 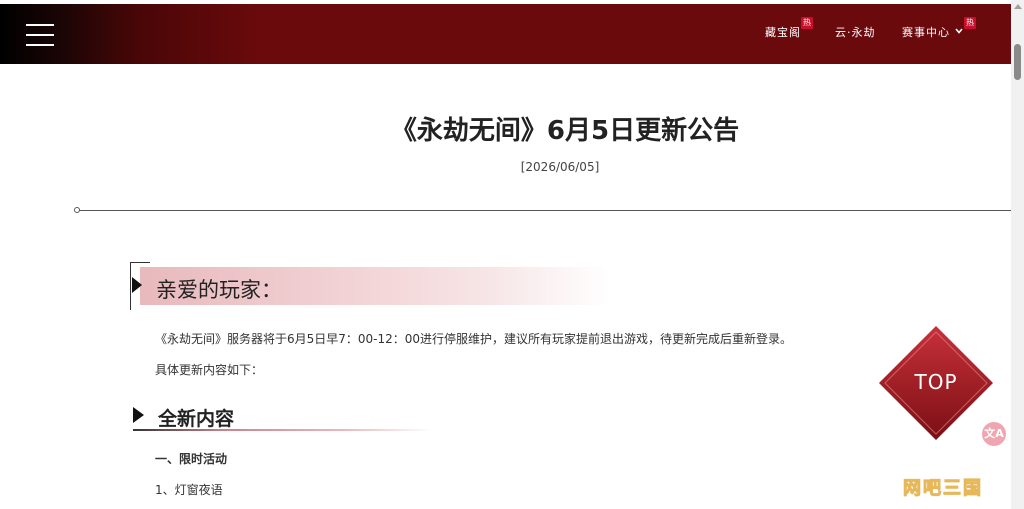 What do you see at coordinates (219, 290) in the screenshot?
I see `greeting-heading: 亲爱的玩家：` at bounding box center [219, 290].